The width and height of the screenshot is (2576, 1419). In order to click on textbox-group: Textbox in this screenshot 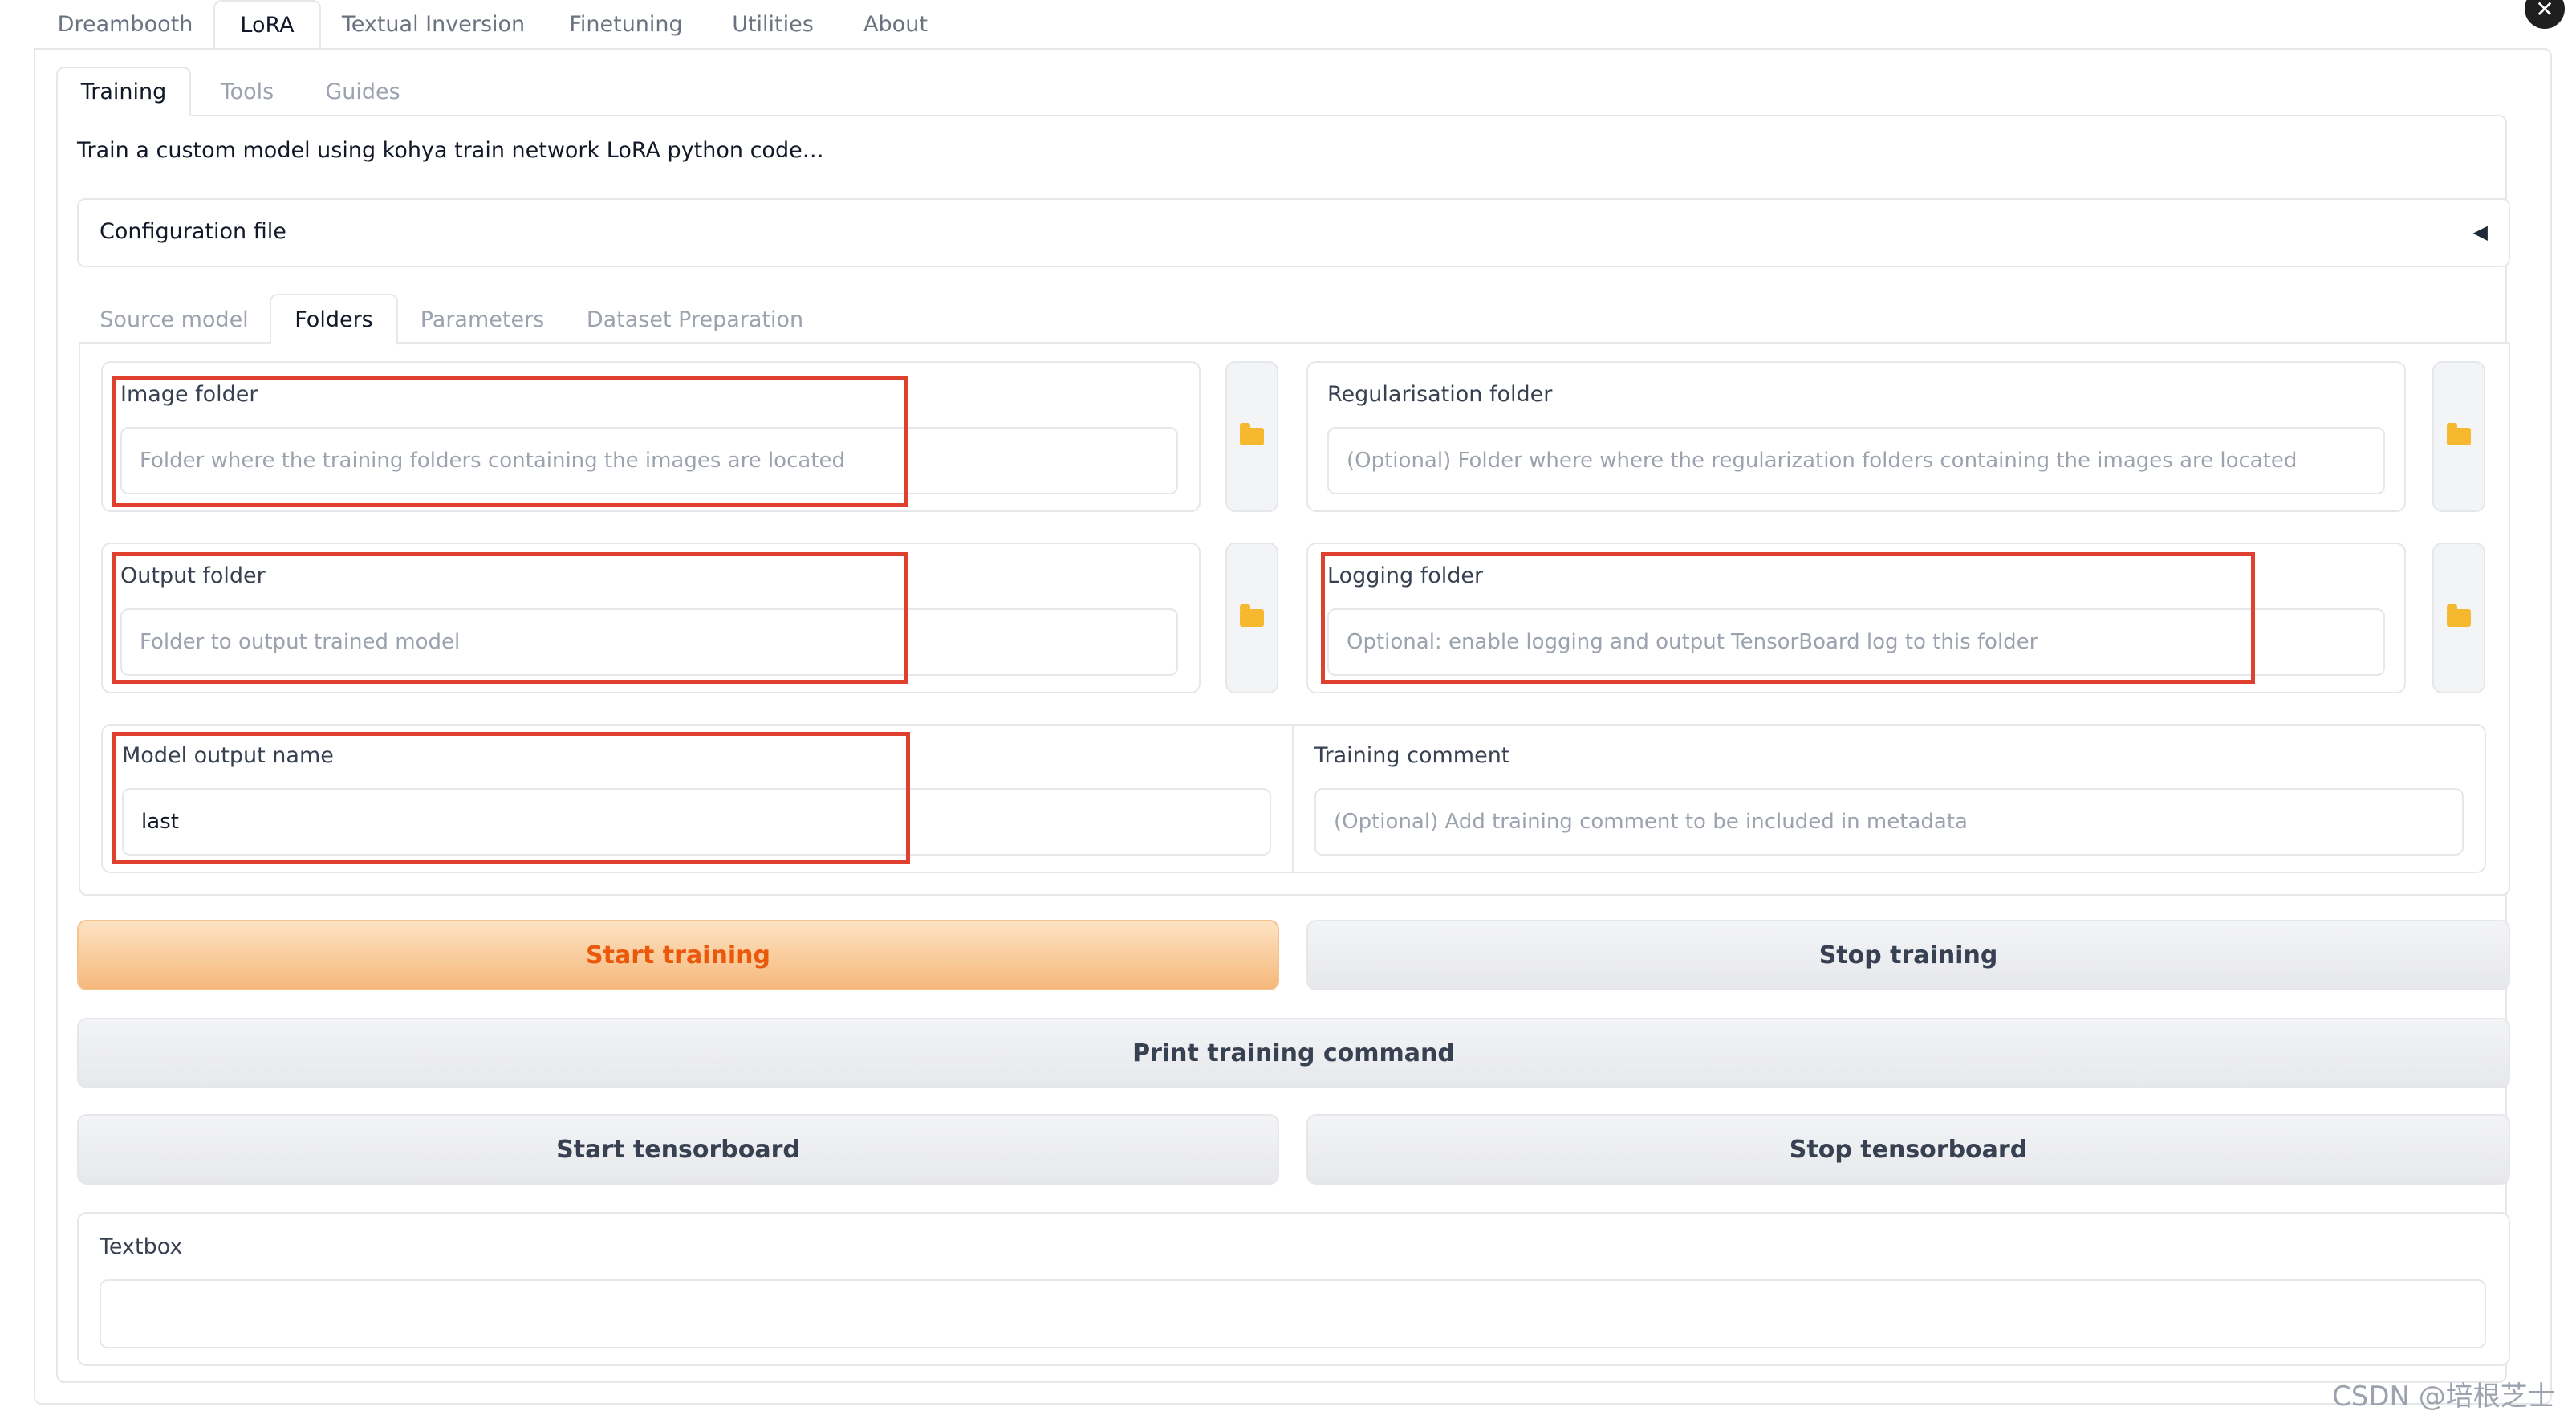, I will do `click(1293, 1289)`.